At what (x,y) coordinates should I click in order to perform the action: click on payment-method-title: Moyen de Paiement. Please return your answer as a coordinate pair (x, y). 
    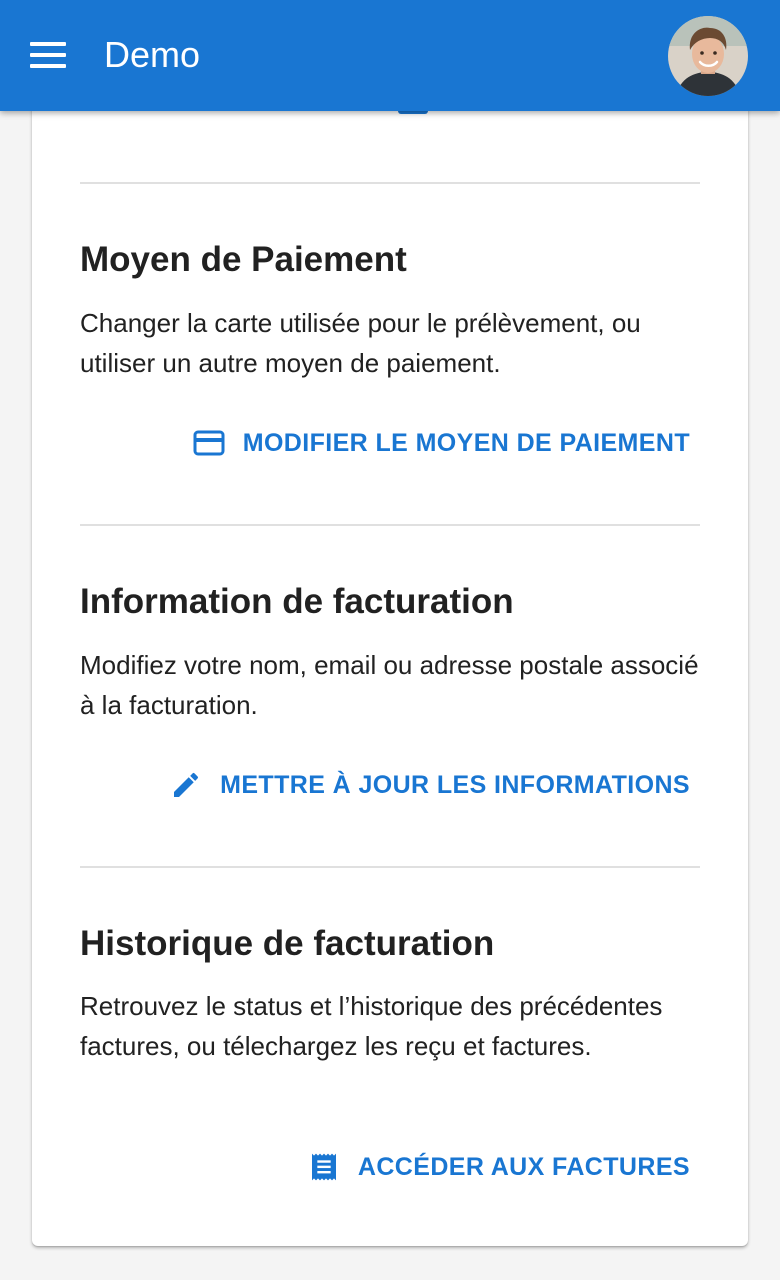
    Looking at the image, I should click on (243, 259).